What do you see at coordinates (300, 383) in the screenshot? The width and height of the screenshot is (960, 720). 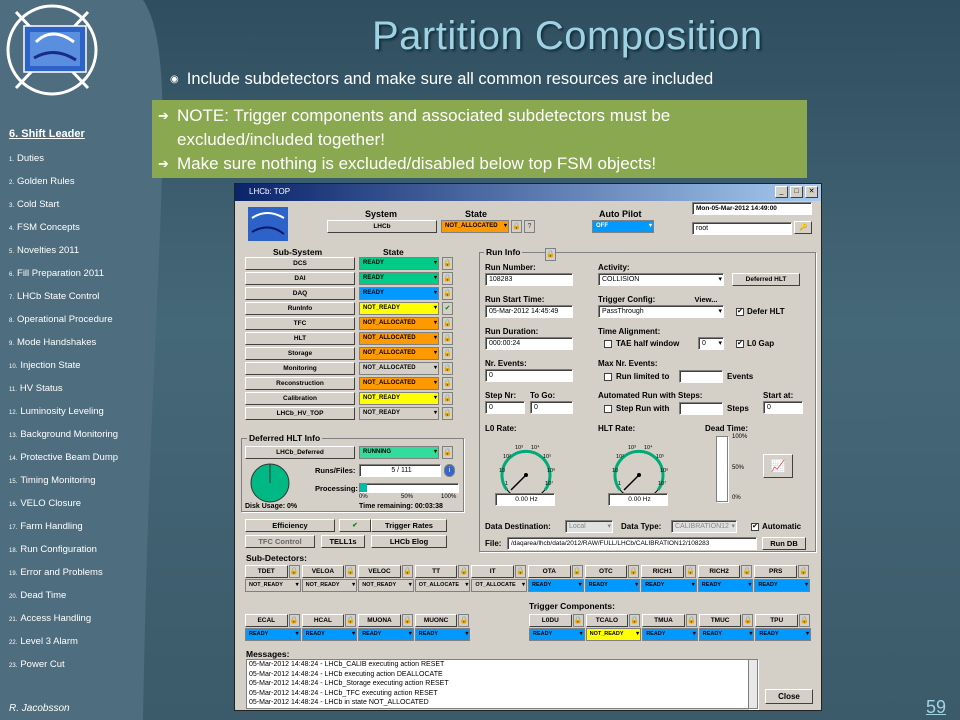 I see `subsystem-button: Reconstruction` at bounding box center [300, 383].